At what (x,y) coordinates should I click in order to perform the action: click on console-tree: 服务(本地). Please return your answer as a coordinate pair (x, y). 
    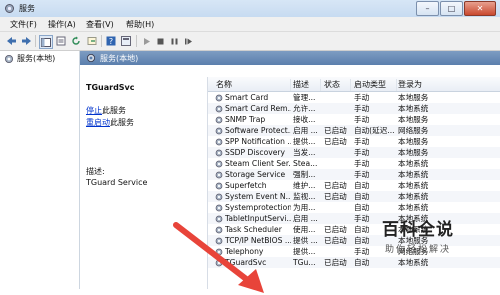
    Looking at the image, I should click on (40, 170).